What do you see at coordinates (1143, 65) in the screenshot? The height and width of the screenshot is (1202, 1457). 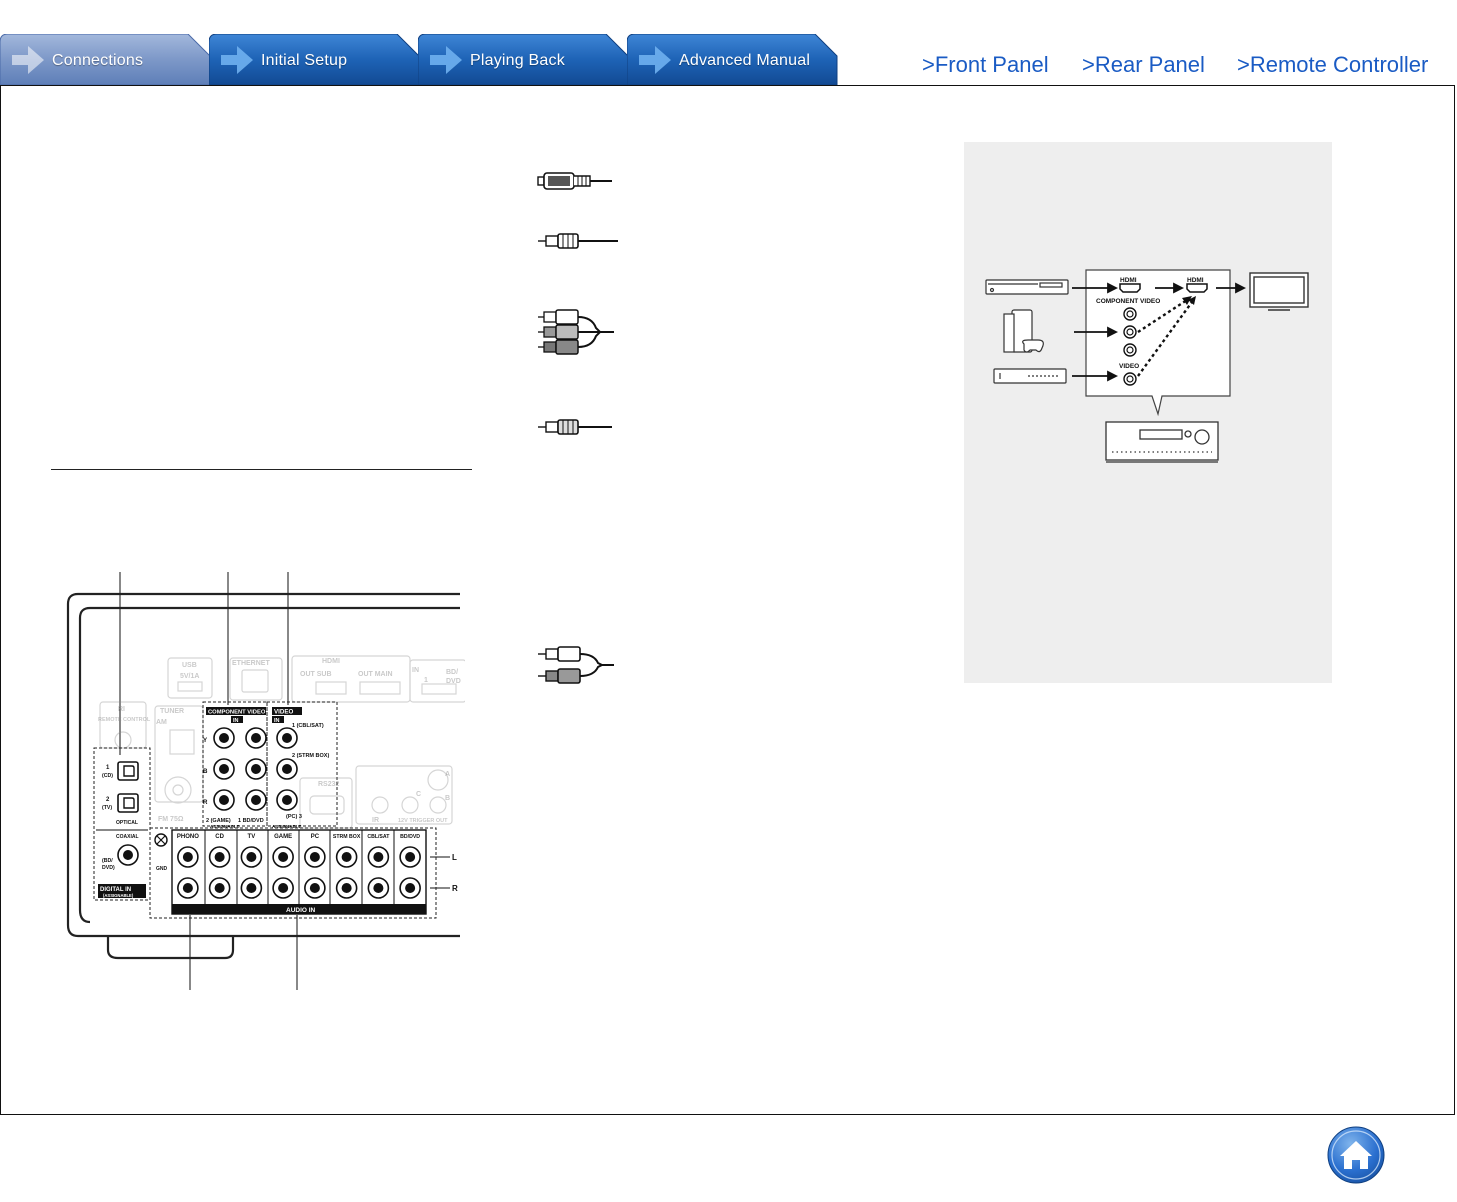 I see `rear-panel-link: >Rear Panel` at bounding box center [1143, 65].